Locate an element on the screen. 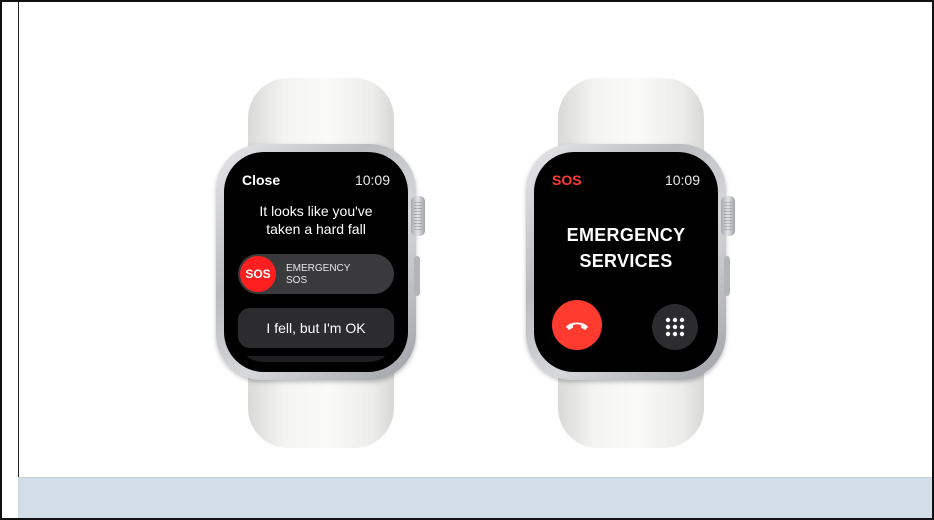 The width and height of the screenshot is (934, 520). close-button: Close is located at coordinates (261, 180).